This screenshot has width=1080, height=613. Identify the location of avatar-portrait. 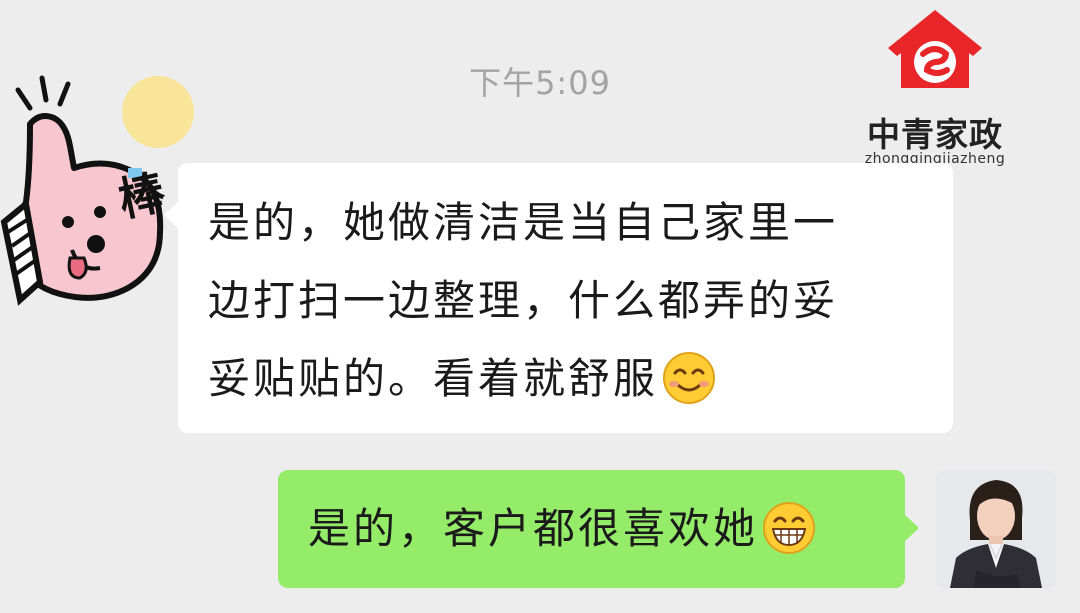
(996, 529).